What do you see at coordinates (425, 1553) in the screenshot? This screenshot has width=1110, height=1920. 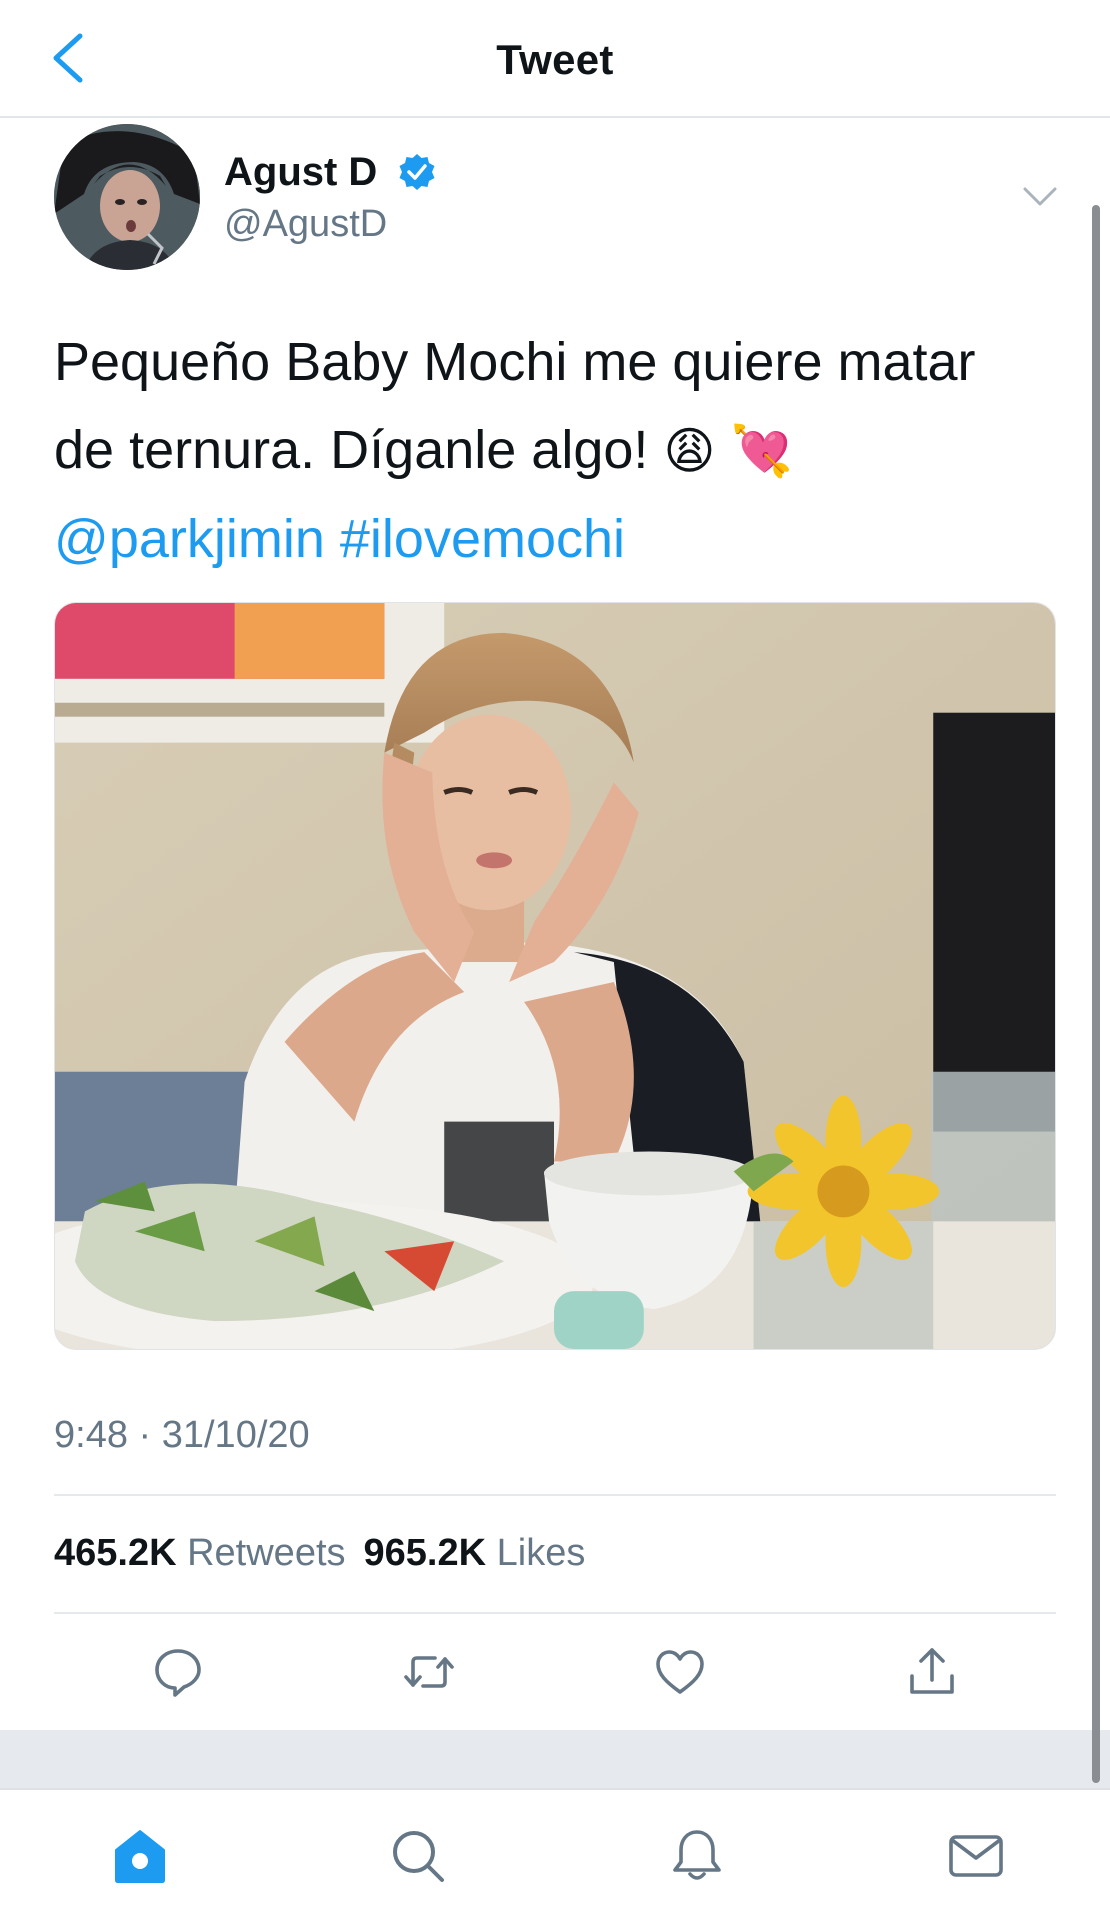 I see `likes-count: 965.2K` at bounding box center [425, 1553].